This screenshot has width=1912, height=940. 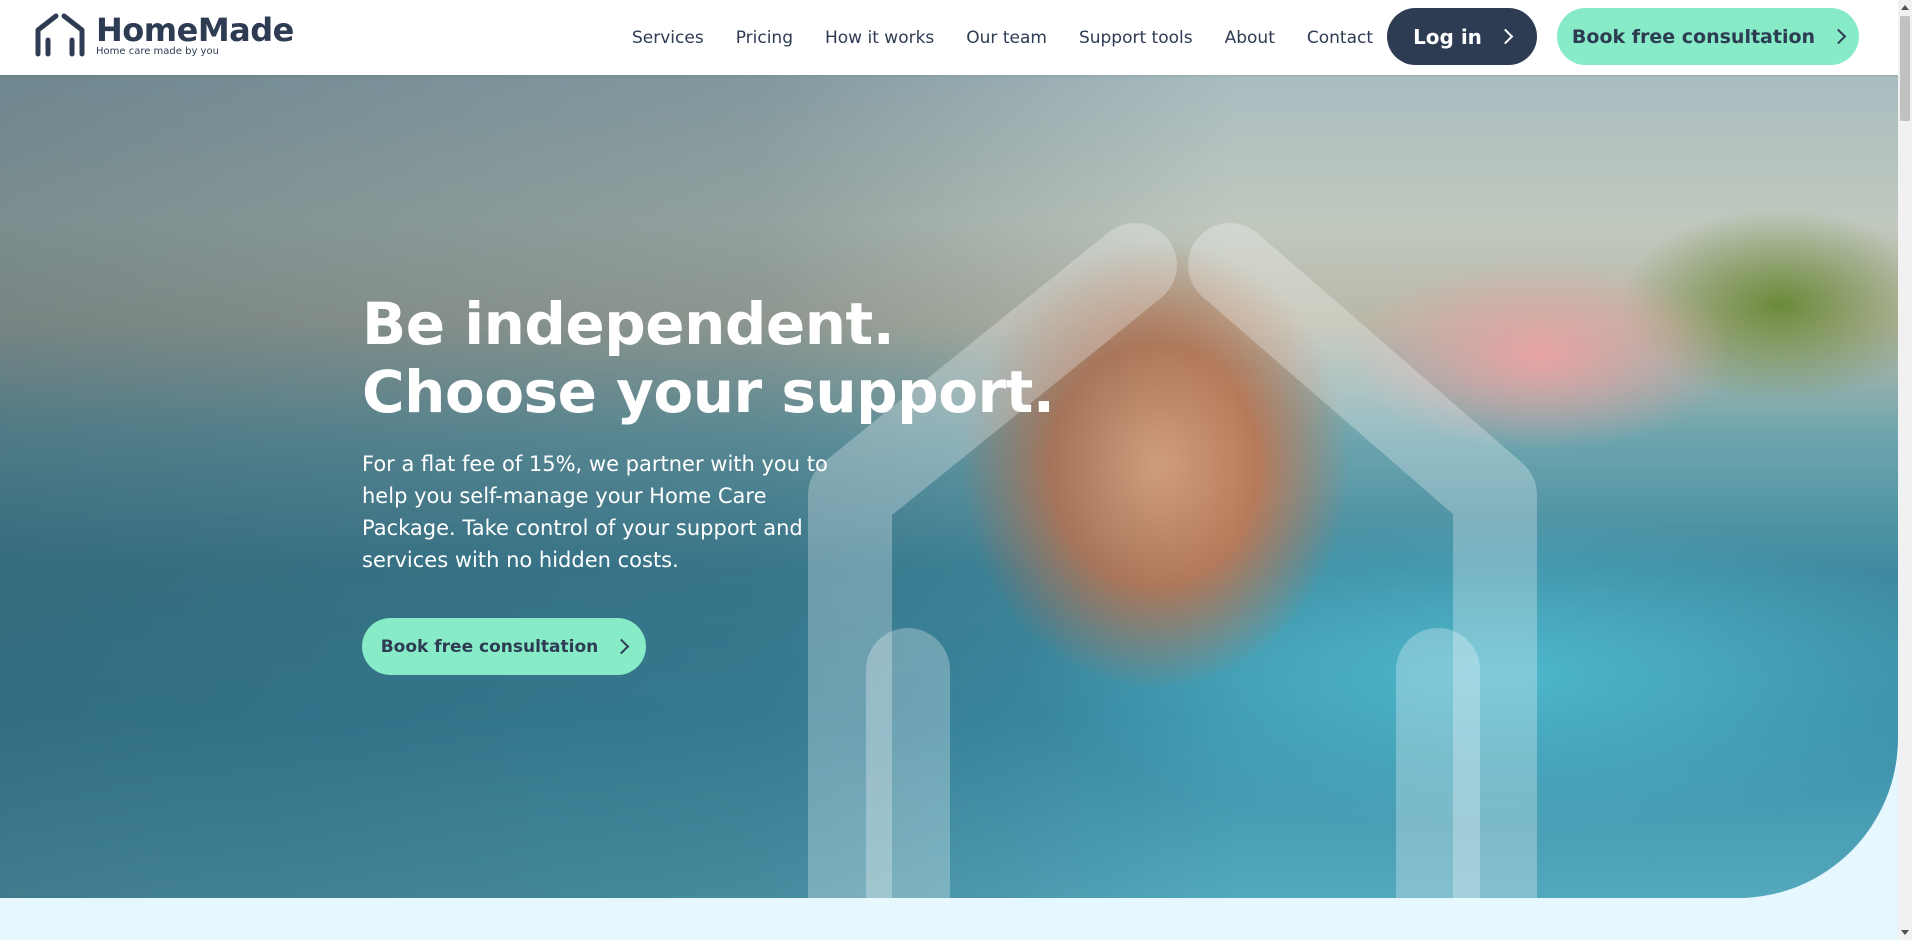 What do you see at coordinates (60, 35) in the screenshot?
I see `house-logo-icon` at bounding box center [60, 35].